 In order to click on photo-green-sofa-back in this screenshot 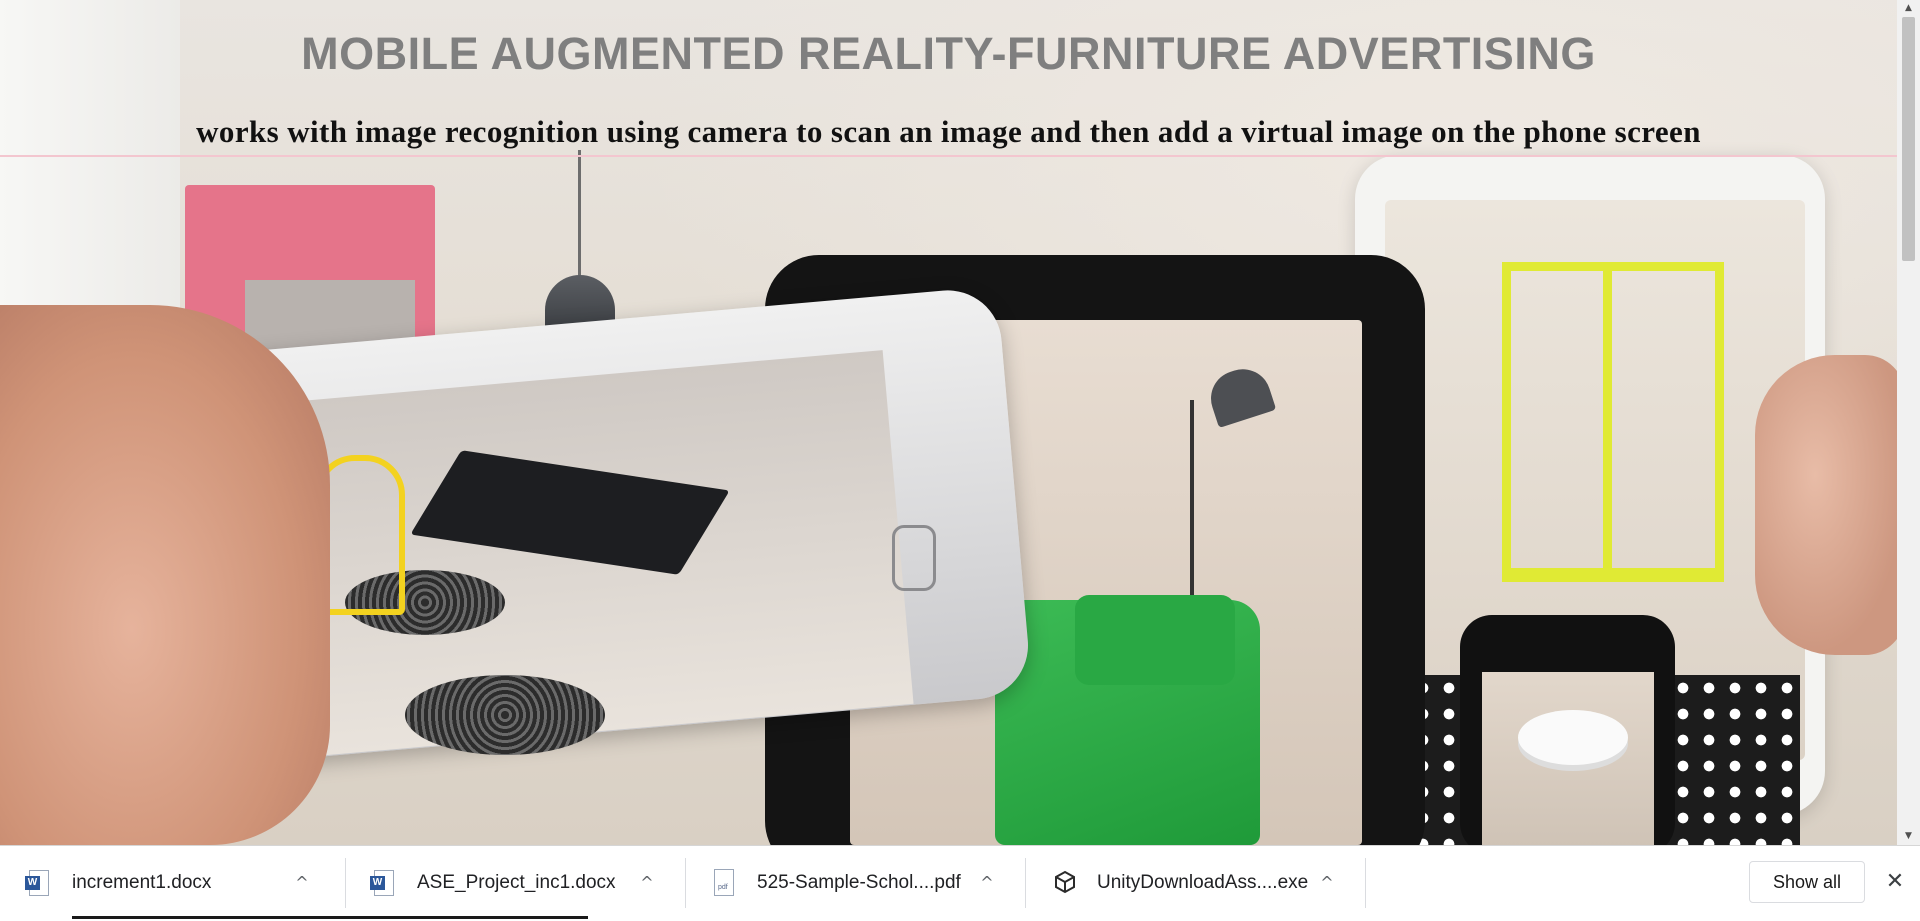, I will do `click(1155, 640)`.